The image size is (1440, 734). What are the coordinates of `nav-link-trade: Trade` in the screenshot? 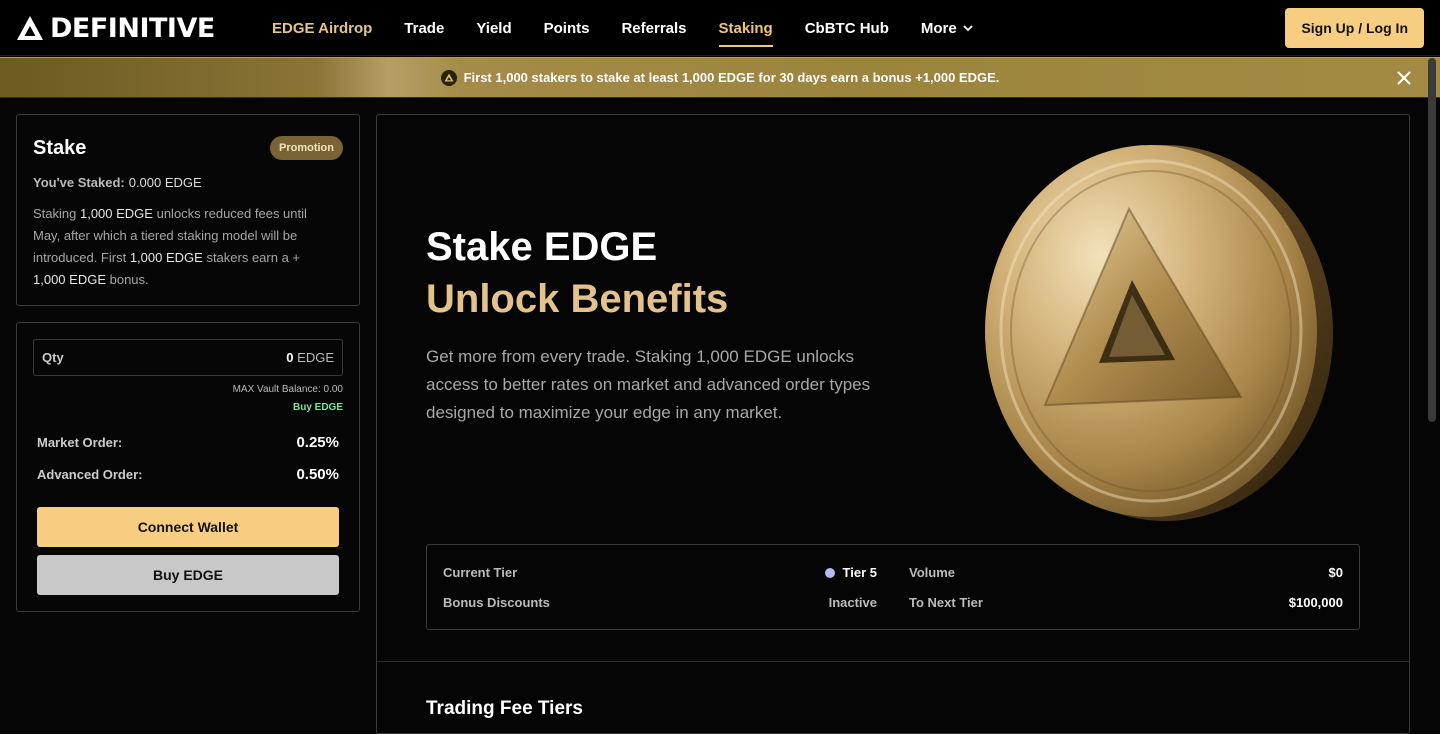 It's located at (424, 28).